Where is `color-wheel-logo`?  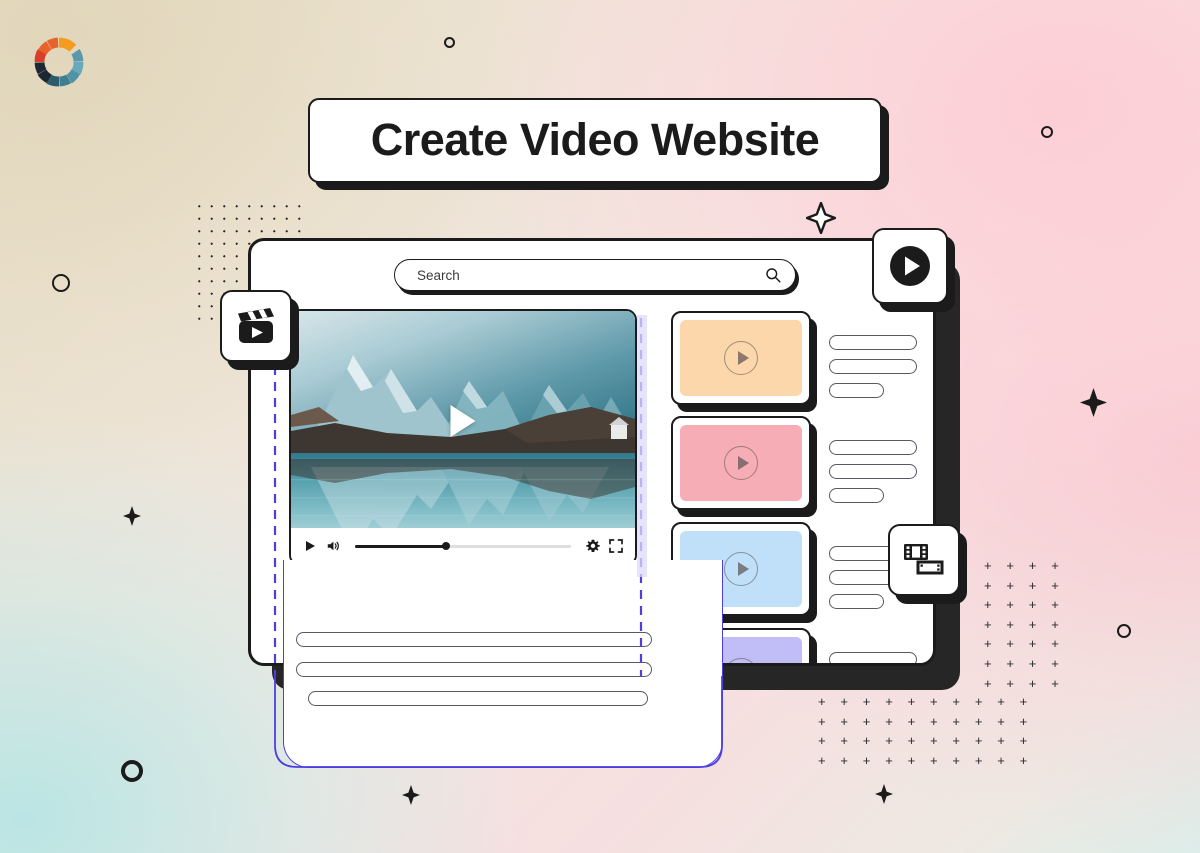 color-wheel-logo is located at coordinates (59, 62).